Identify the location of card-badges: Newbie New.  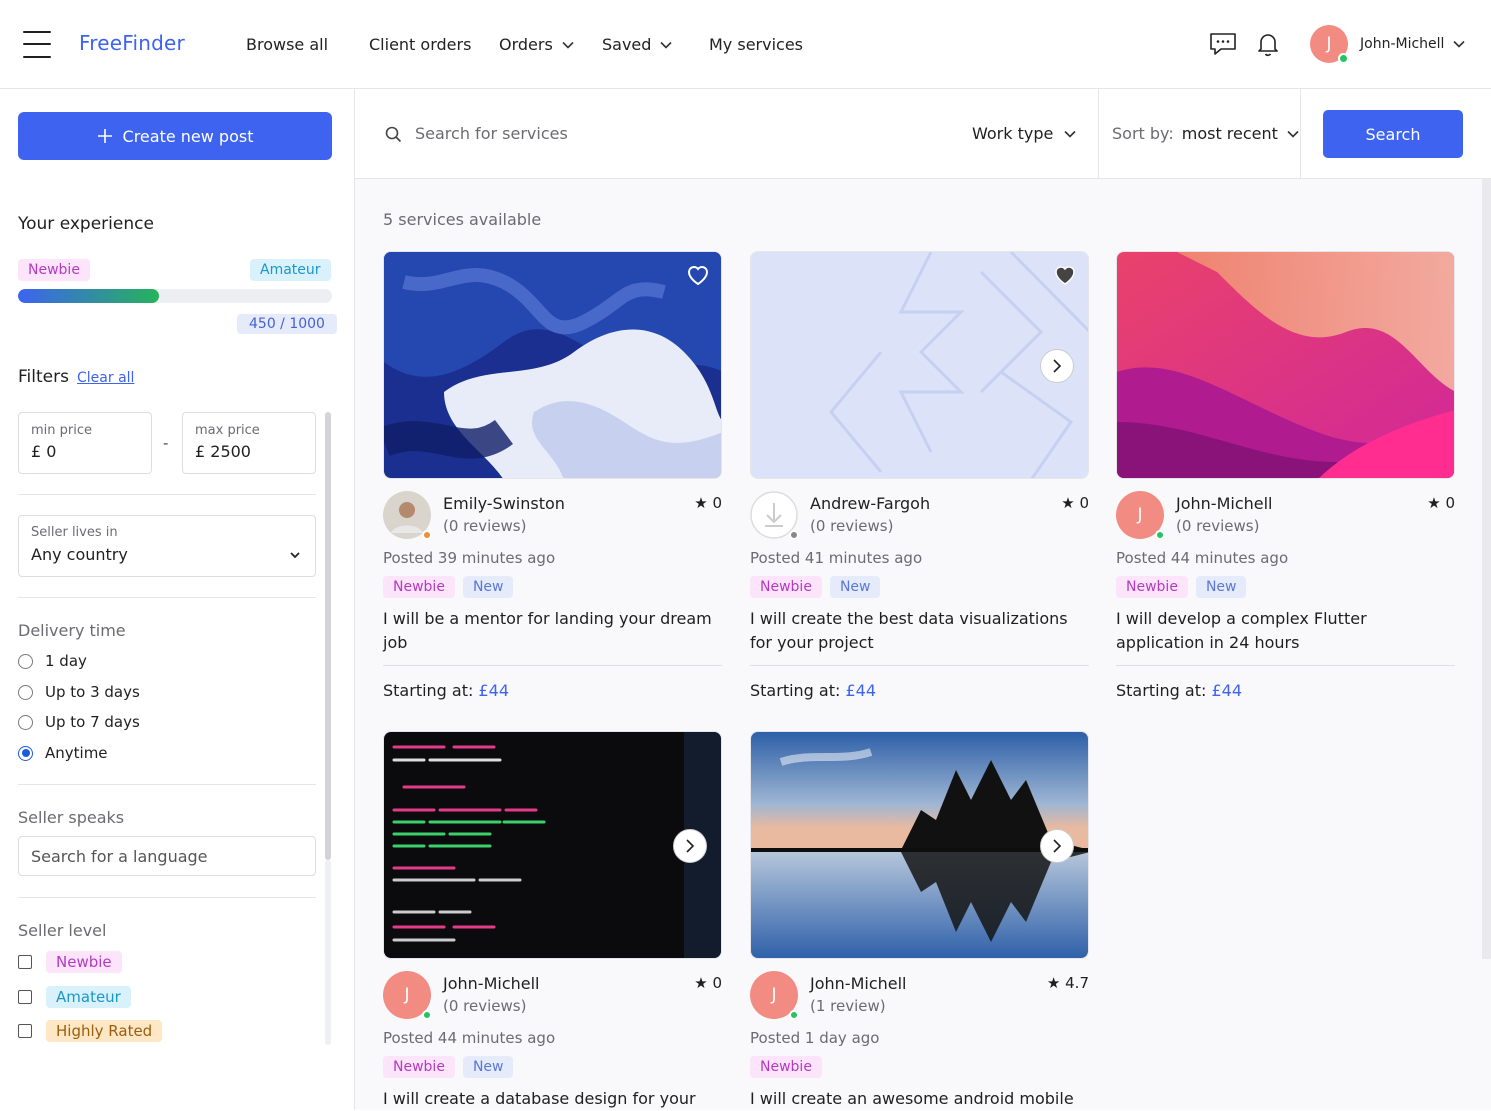
(448, 587).